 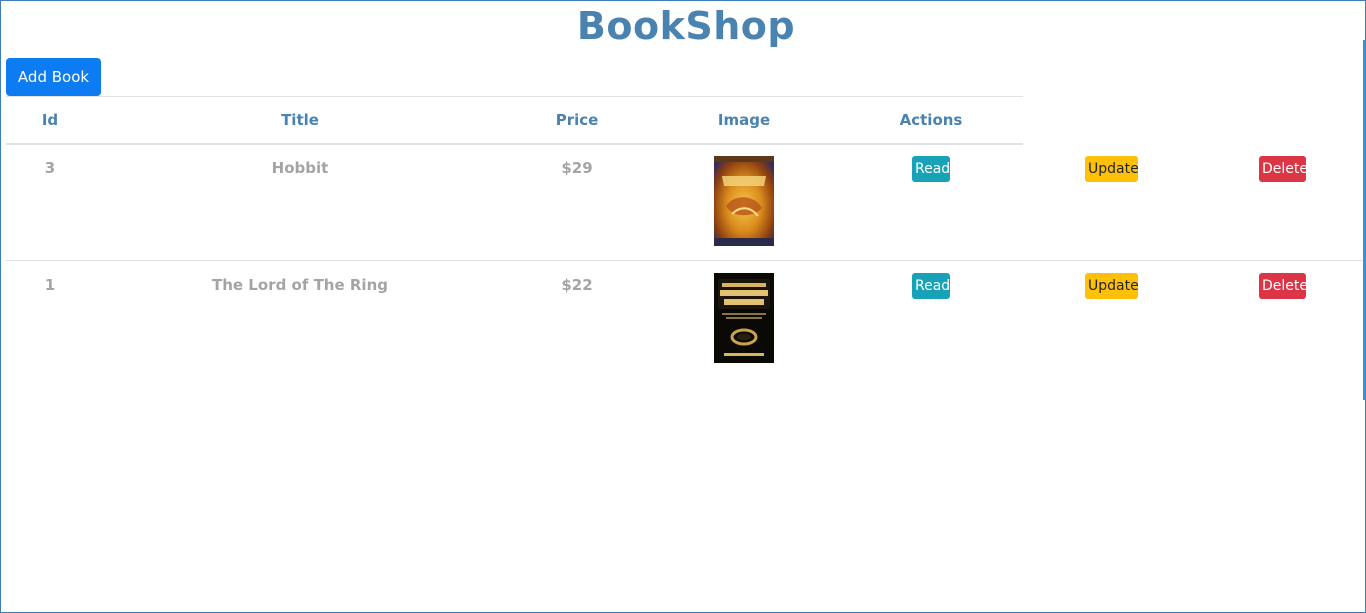 I want to click on cell-price: $22, so click(x=577, y=285).